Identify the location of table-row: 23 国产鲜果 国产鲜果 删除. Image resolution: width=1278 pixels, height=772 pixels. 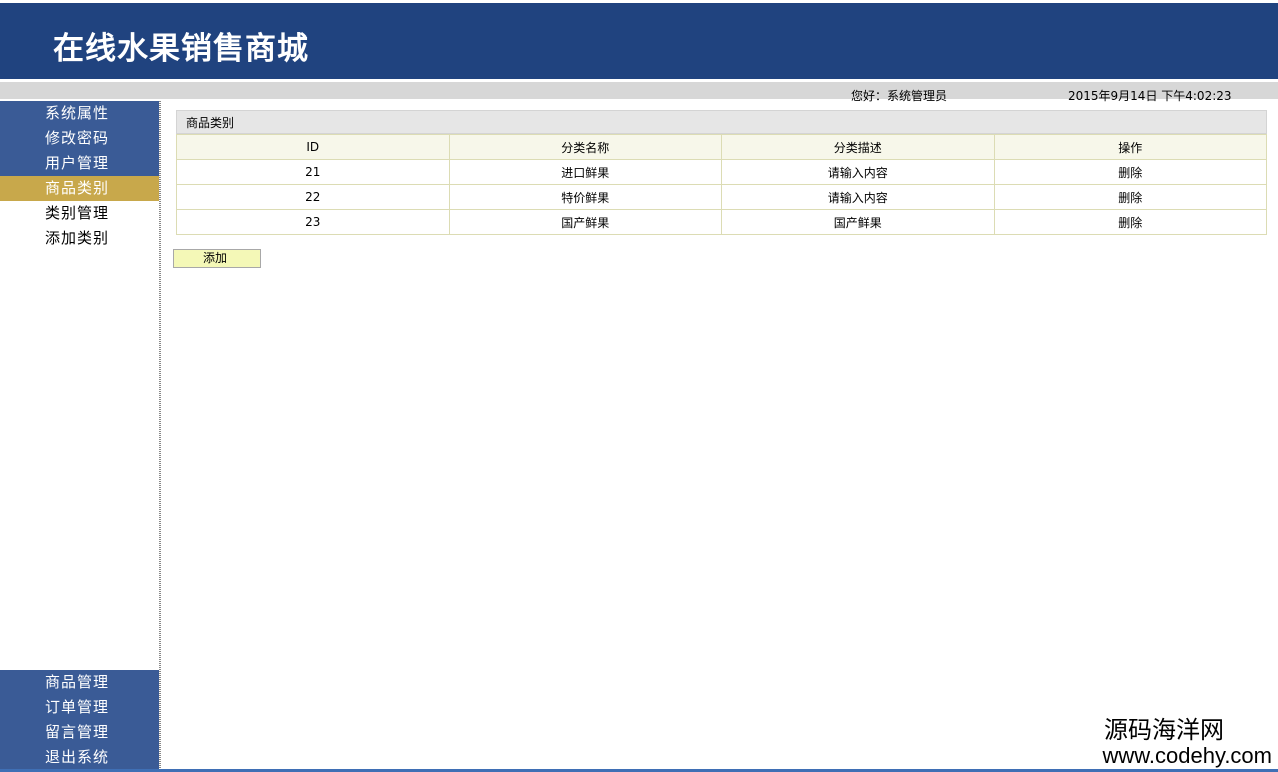
(721, 222).